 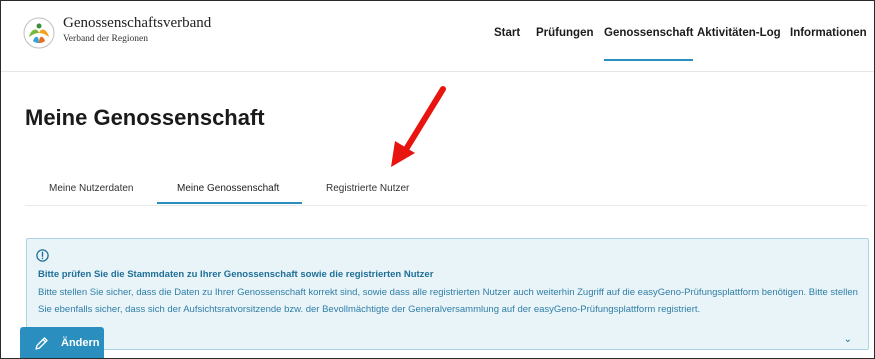 I want to click on brand-logo, so click(x=39, y=33).